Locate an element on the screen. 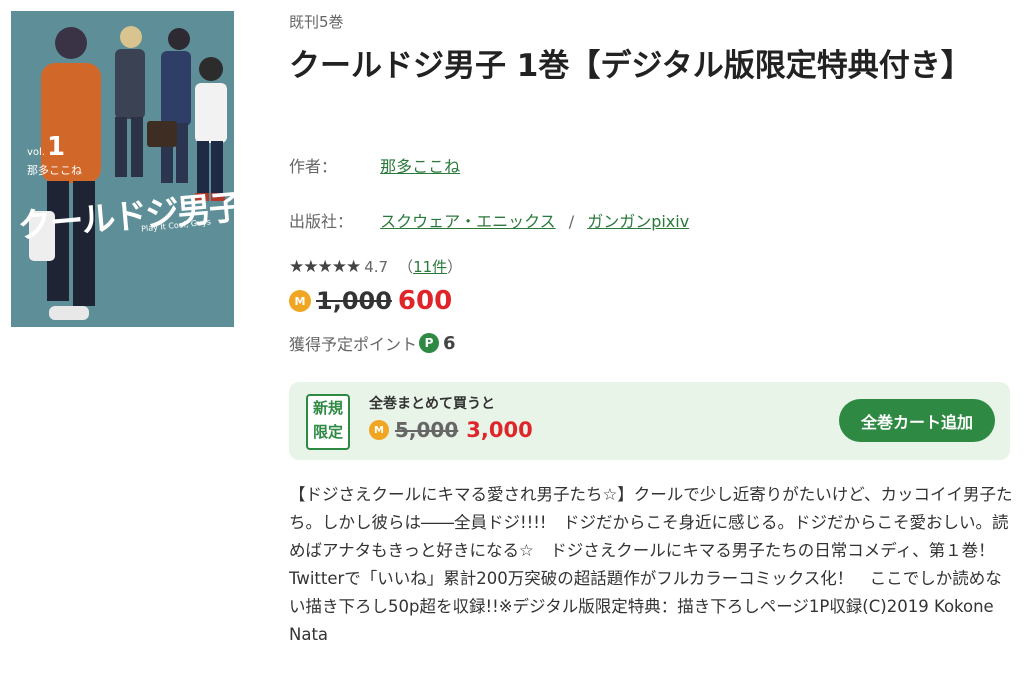  points-row: 獲得予定ポイント P 6 is located at coordinates (372, 343).